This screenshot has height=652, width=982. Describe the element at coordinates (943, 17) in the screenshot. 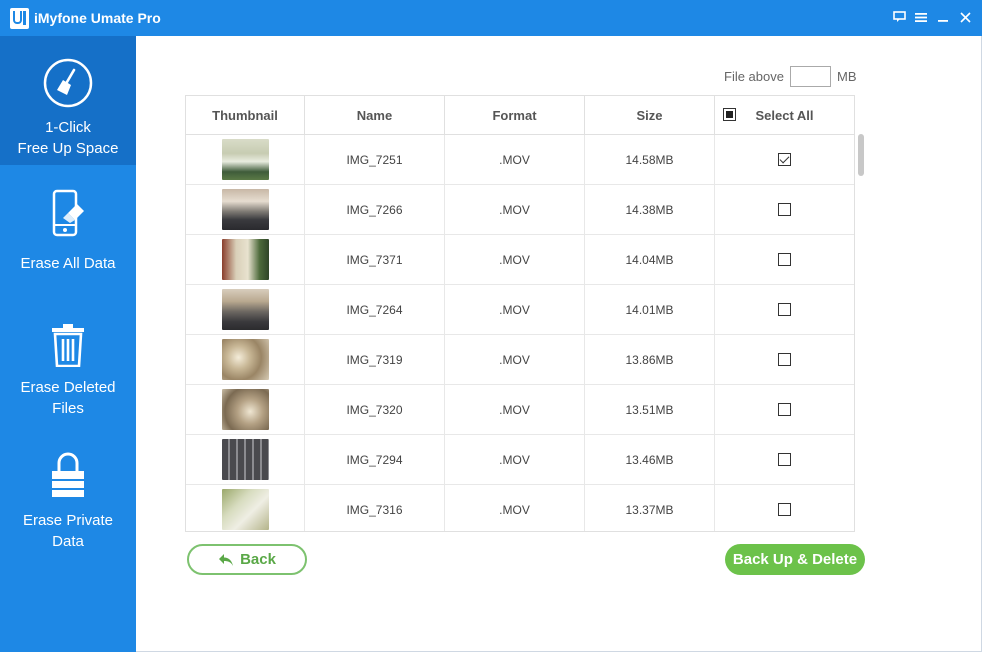

I see `minimize-icon` at that location.